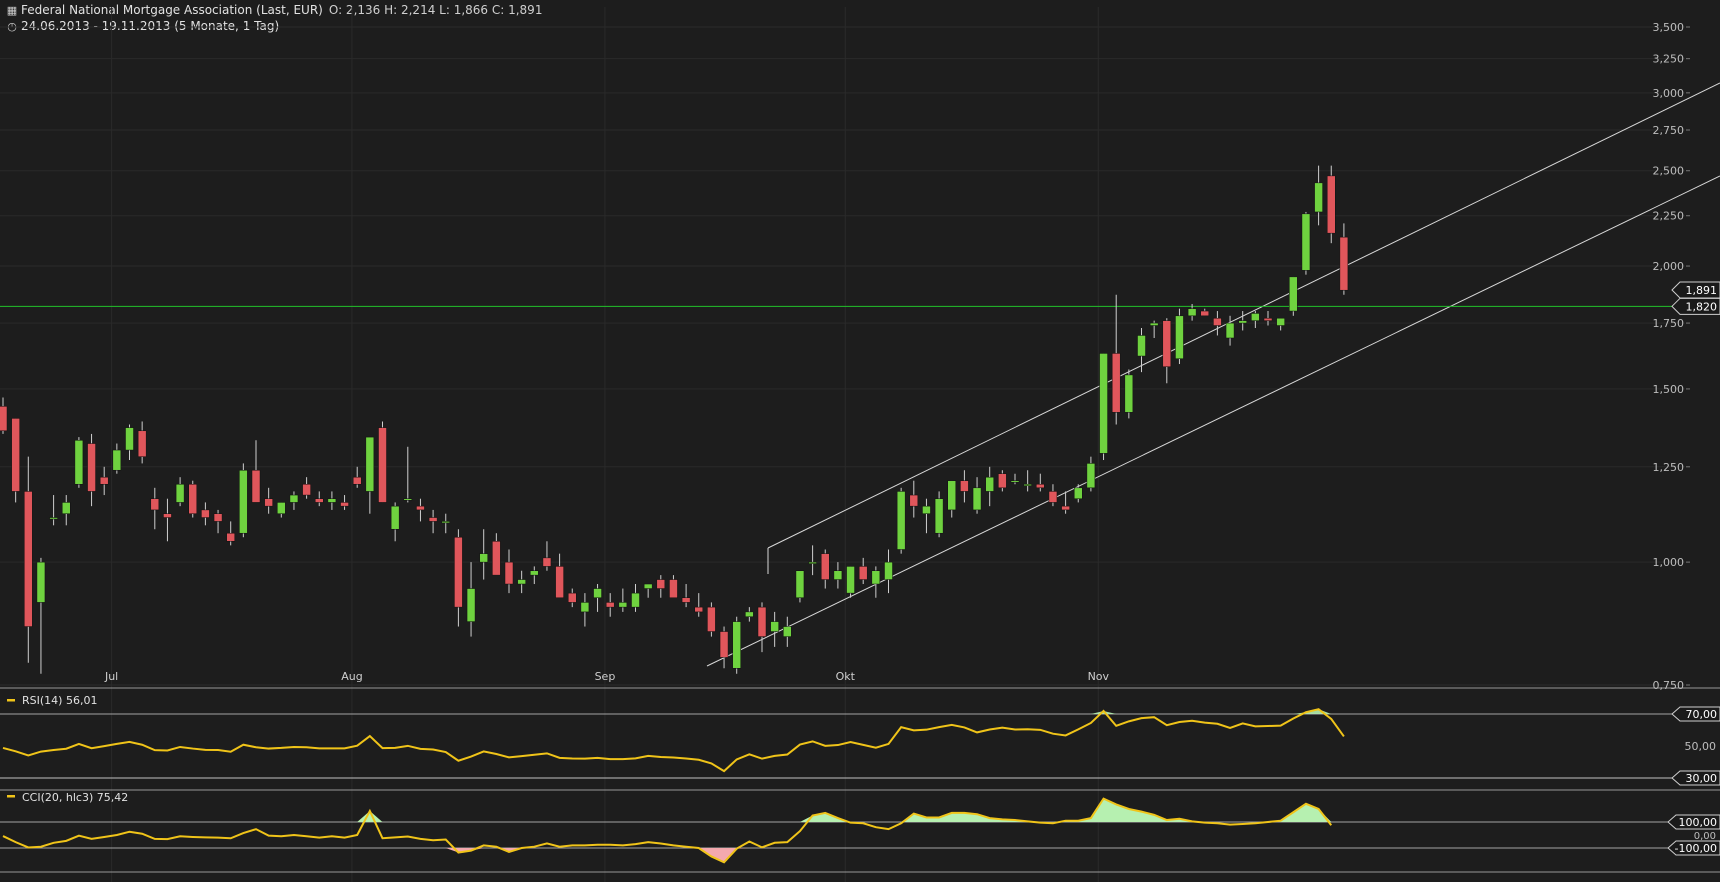  What do you see at coordinates (1669, 562) in the screenshot?
I see `price-tick-label: 1,000` at bounding box center [1669, 562].